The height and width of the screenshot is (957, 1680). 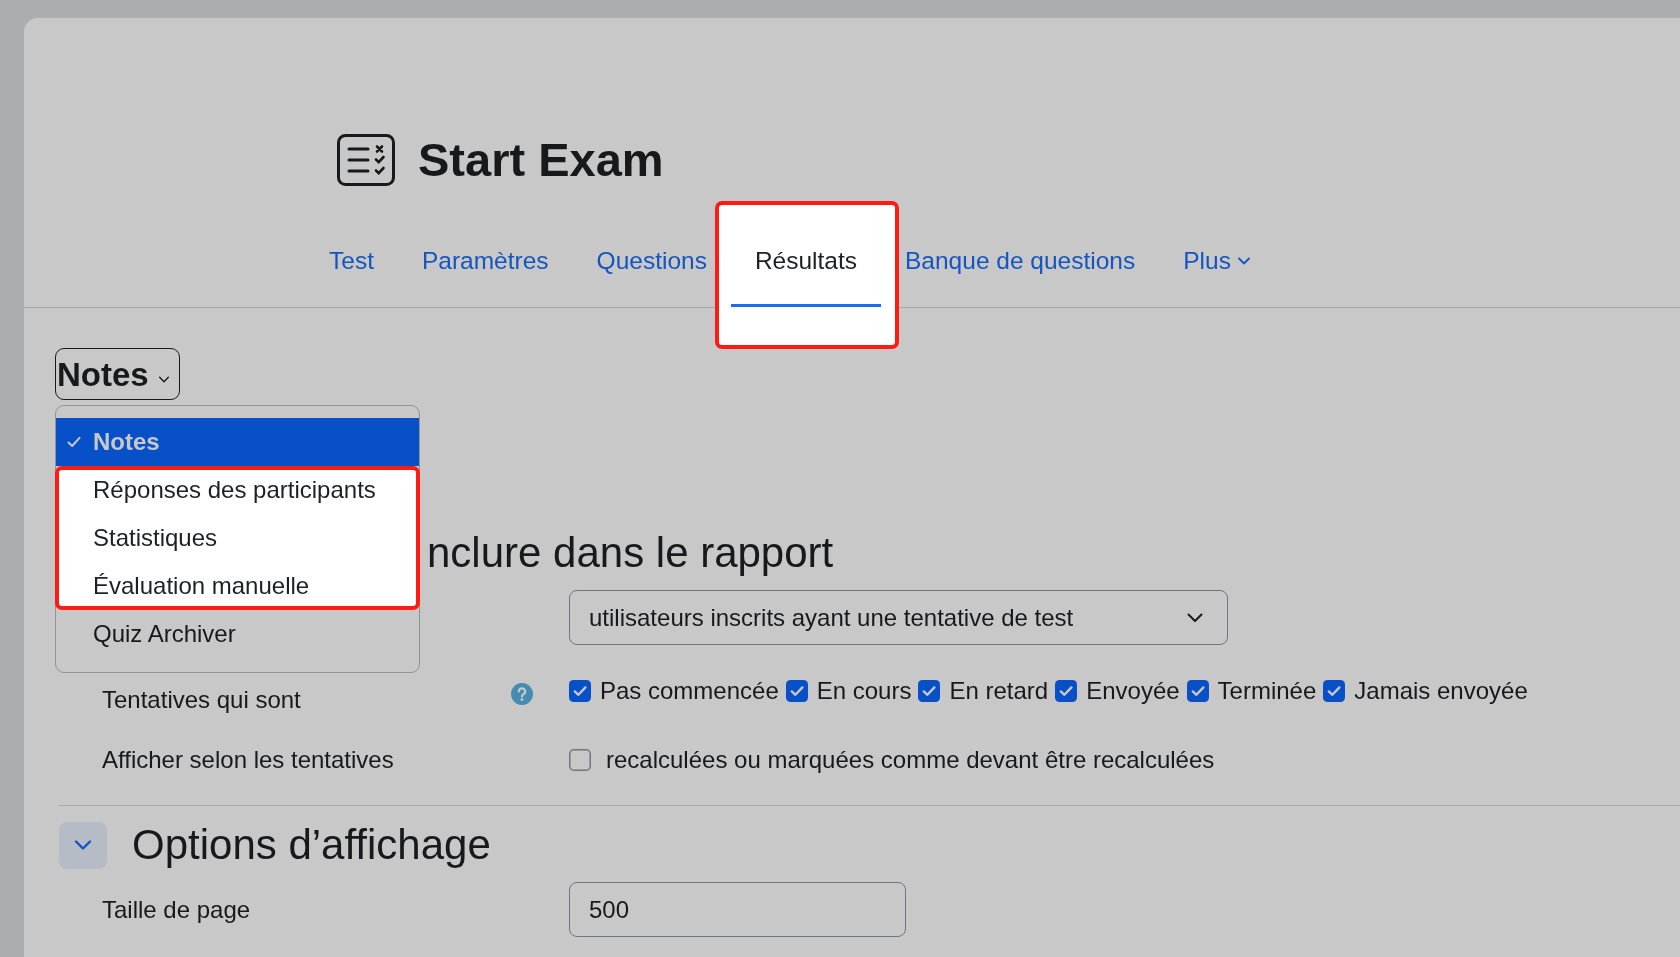 What do you see at coordinates (910, 760) in the screenshot?
I see `checkbox-label: recalculées ou marquées comme devant être recalculées` at bounding box center [910, 760].